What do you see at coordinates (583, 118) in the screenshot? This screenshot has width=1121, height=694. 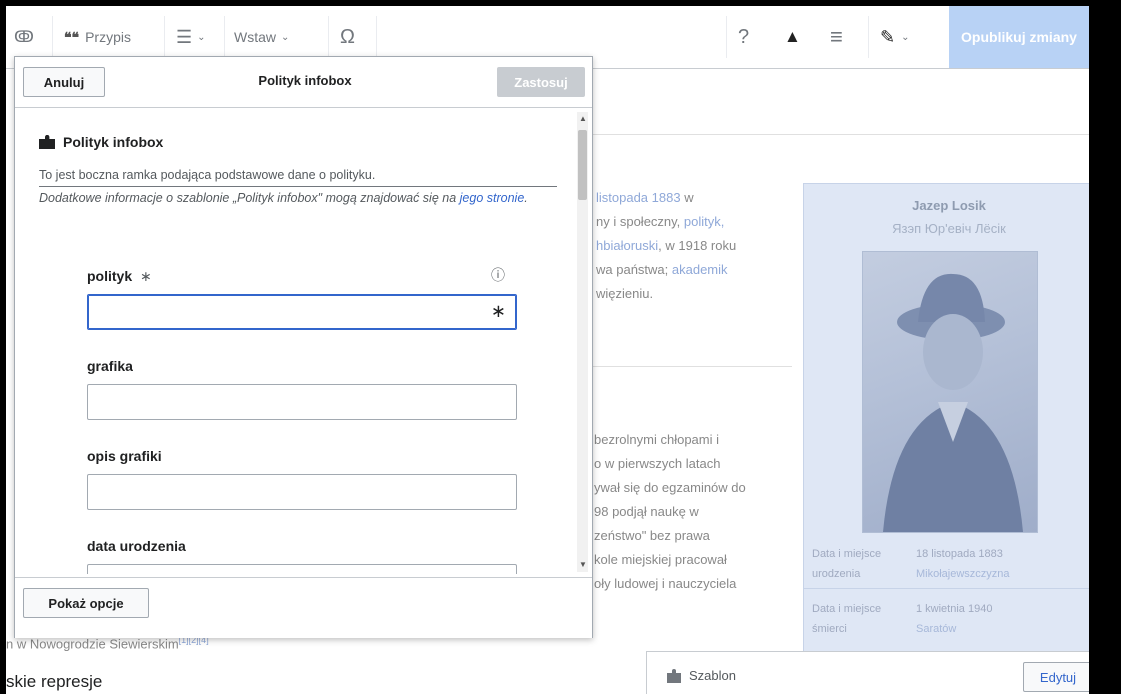 I see `scroll-up-icon: ▲` at bounding box center [583, 118].